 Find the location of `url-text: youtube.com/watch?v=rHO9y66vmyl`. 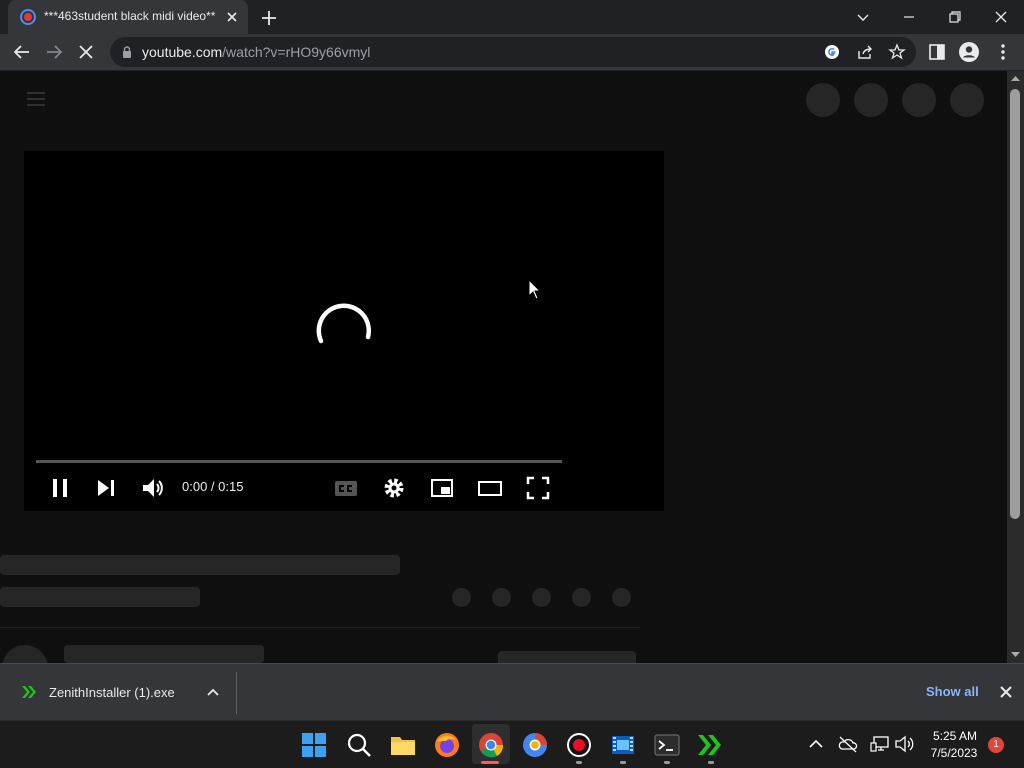

url-text: youtube.com/watch?v=rHO9y66vmyl is located at coordinates (256, 52).